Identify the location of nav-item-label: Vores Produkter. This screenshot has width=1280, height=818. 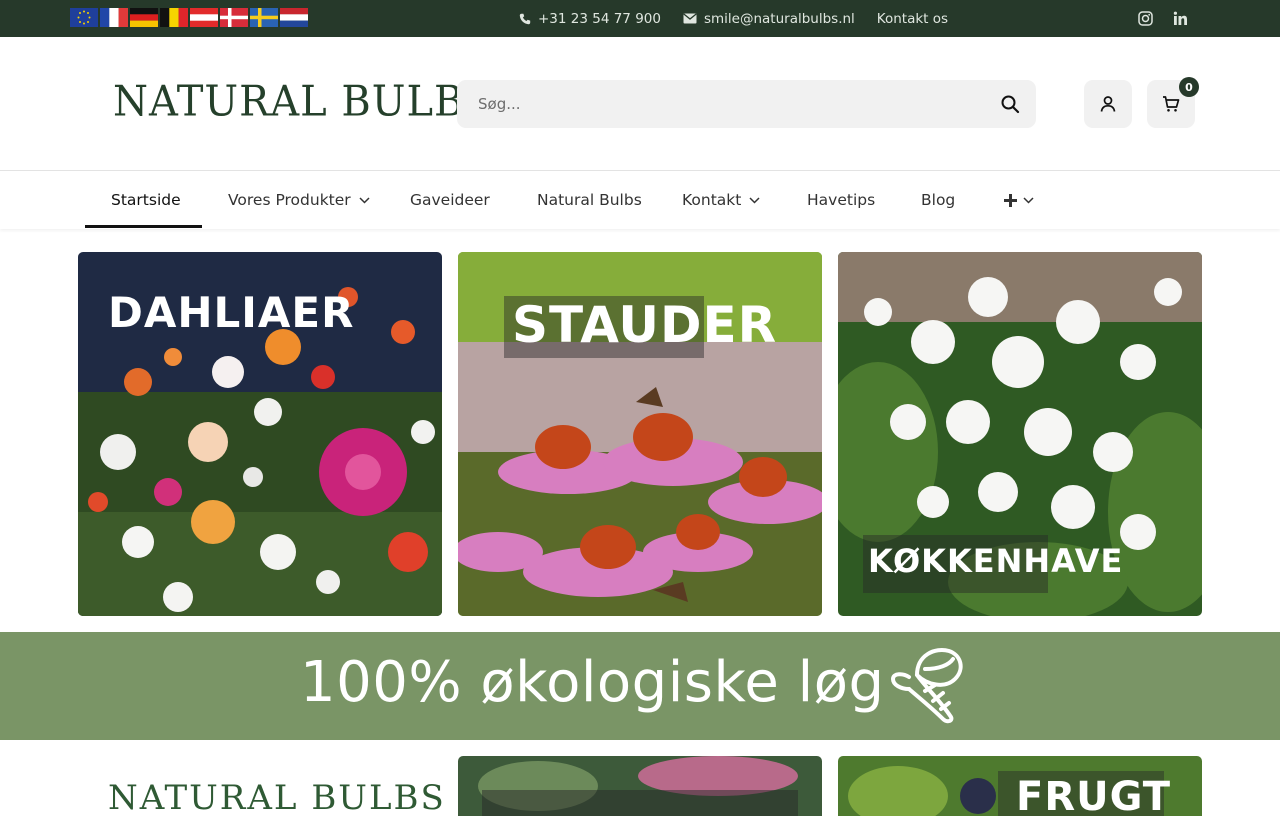
(289, 200).